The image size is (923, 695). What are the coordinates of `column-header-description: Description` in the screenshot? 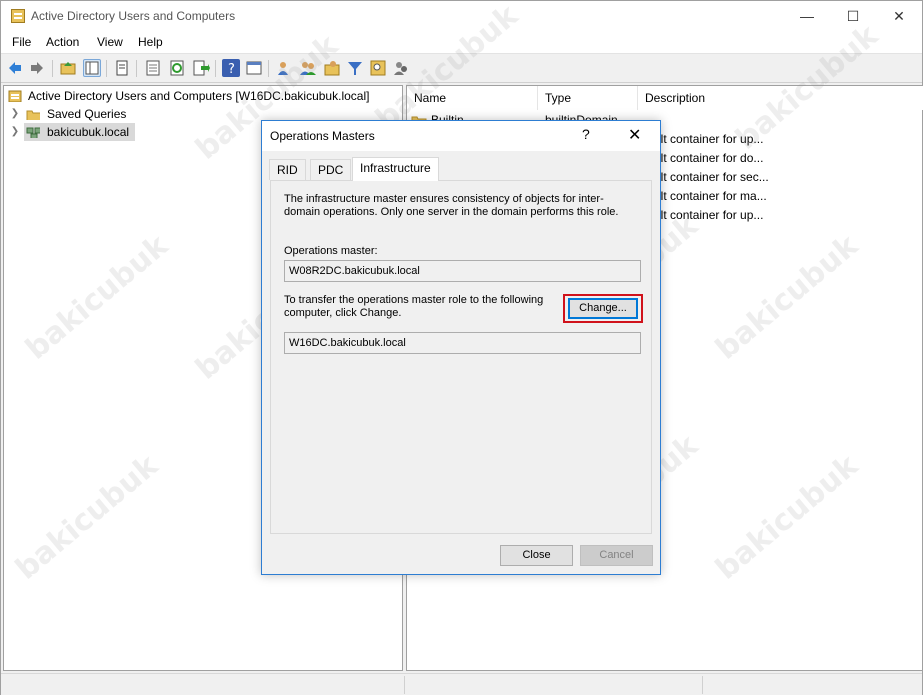 It's located at (780, 98).